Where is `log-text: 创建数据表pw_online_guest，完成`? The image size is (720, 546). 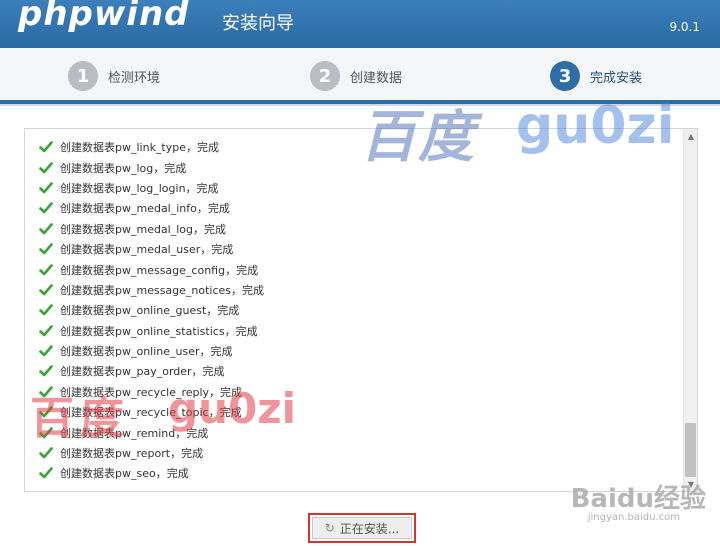
log-text: 创建数据表pw_online_guest，完成 is located at coordinates (150, 311).